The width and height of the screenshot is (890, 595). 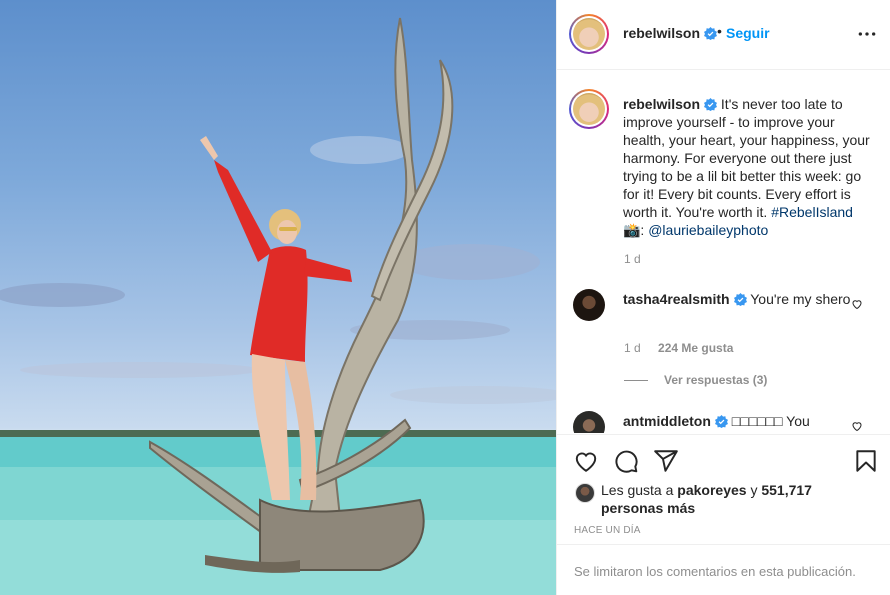 I want to click on post-timestamp: HACE UN DÍA, so click(x=607, y=530).